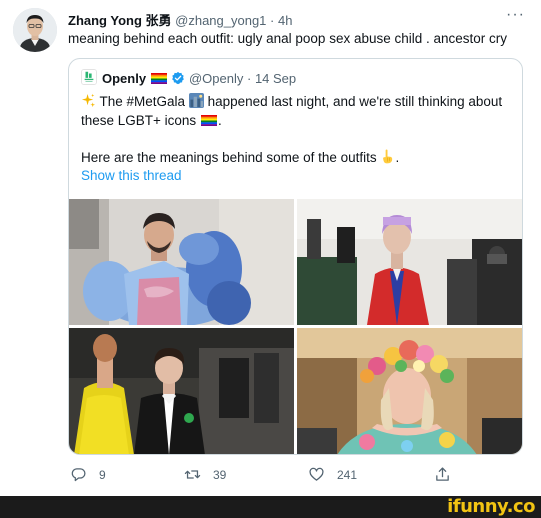 Image resolution: width=541 pixels, height=518 pixels. What do you see at coordinates (192, 474) in the screenshot?
I see `retweet-icon` at bounding box center [192, 474].